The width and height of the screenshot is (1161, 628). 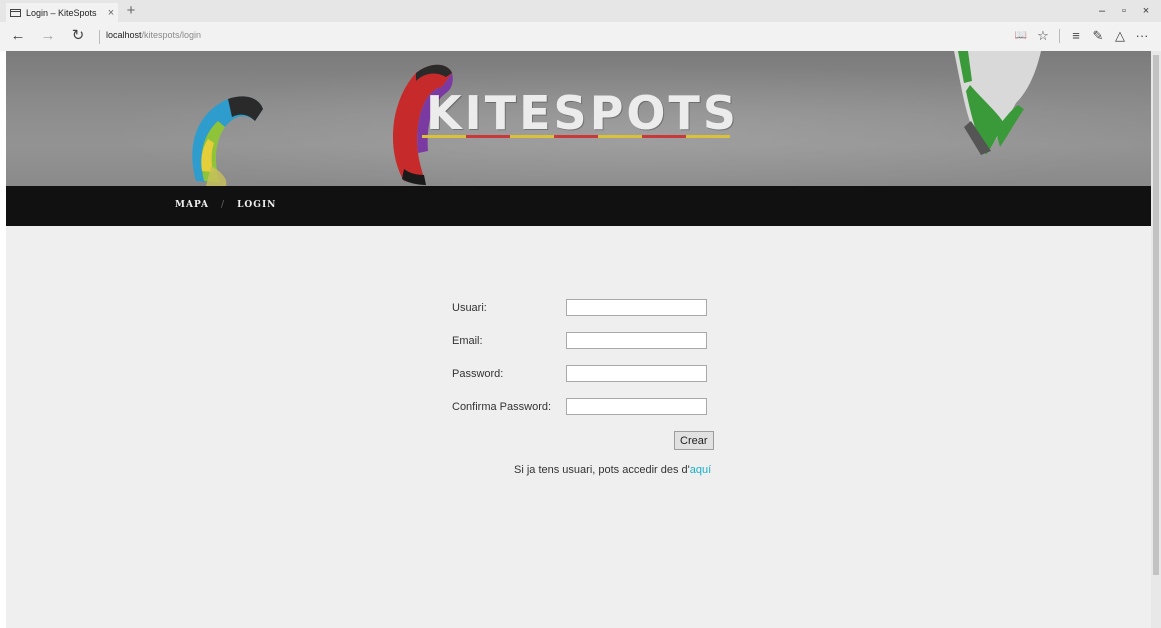 I want to click on email-label: Email:, so click(x=467, y=341).